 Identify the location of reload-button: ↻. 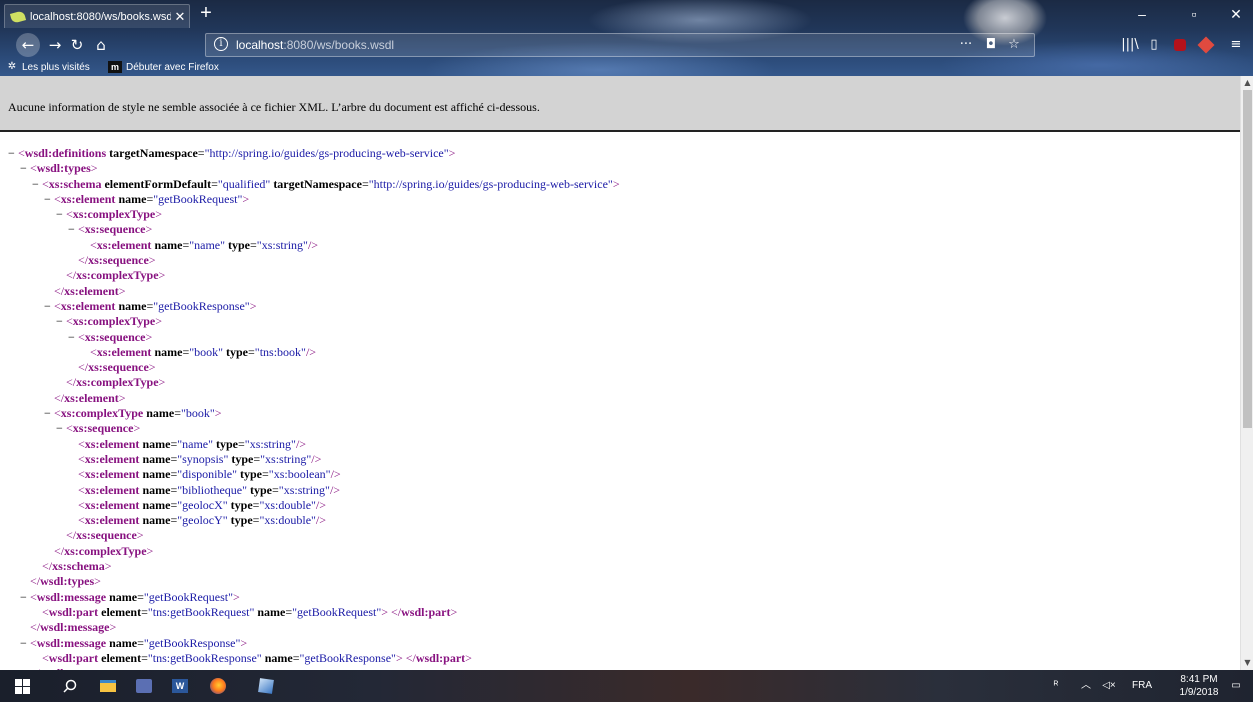
(77, 45).